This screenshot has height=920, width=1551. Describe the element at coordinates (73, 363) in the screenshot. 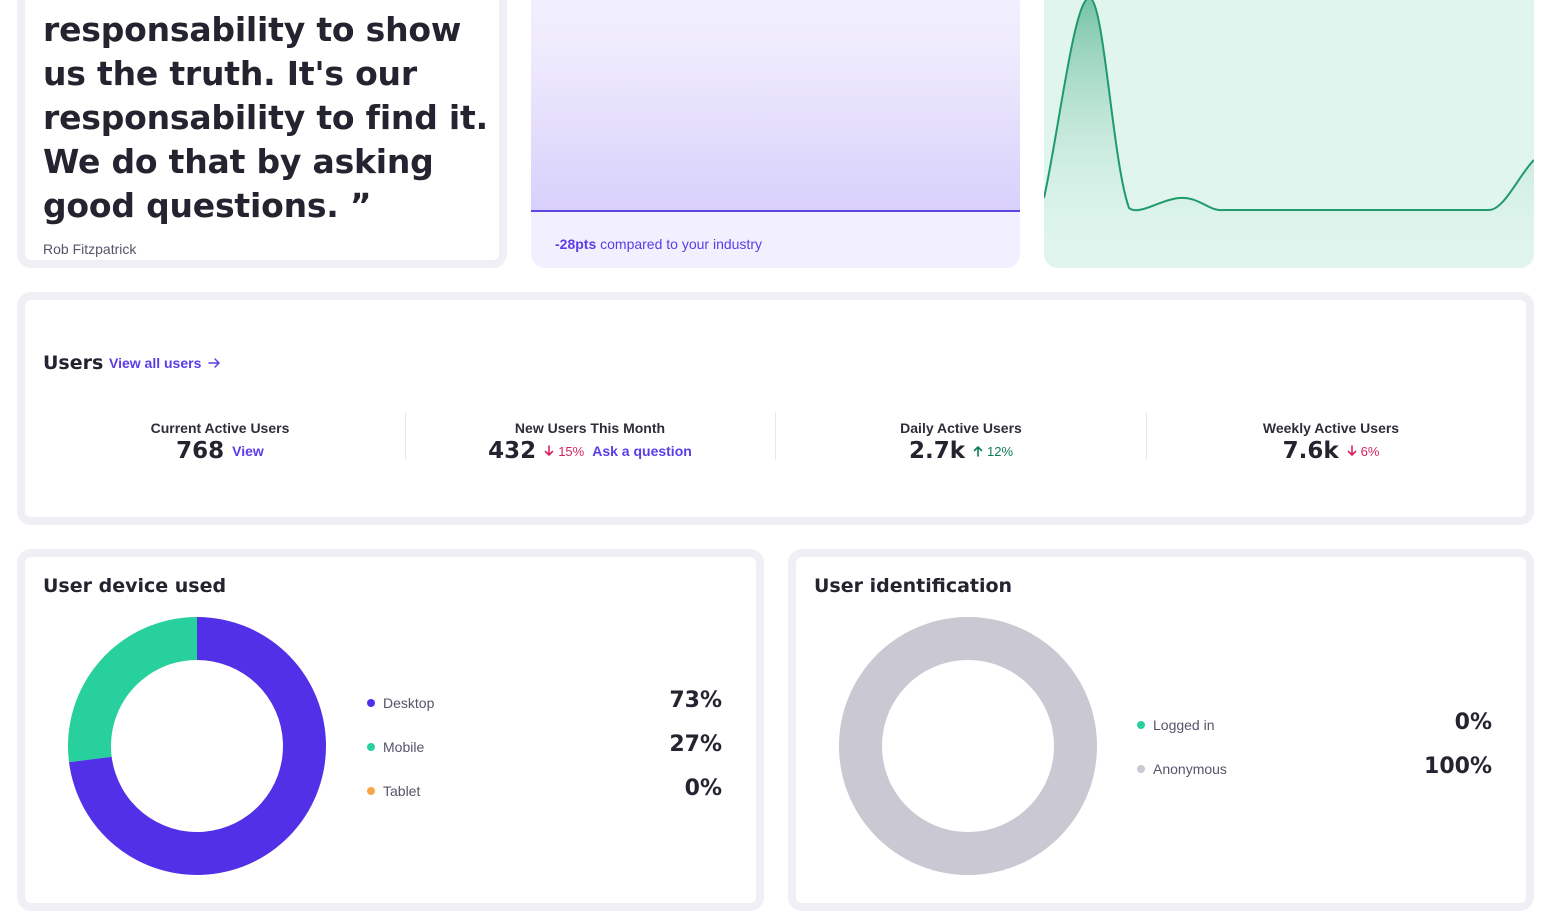

I see `users-title: Users` at that location.